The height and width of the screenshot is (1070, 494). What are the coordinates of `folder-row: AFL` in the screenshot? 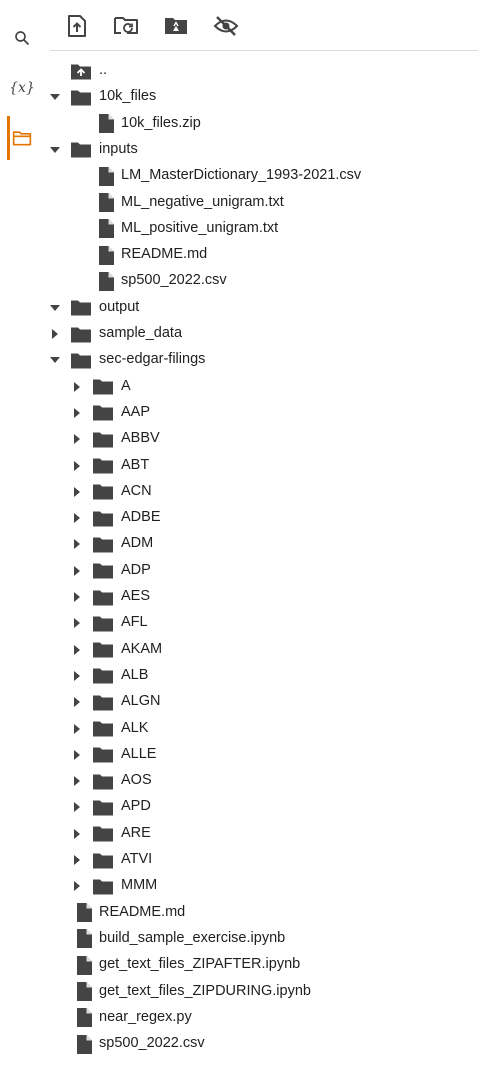 It's located at (264, 623).